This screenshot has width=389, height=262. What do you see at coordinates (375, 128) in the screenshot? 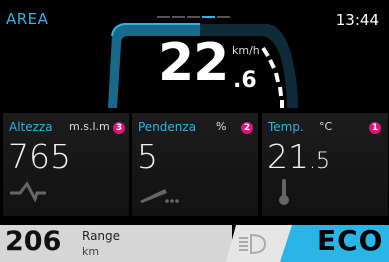
I see `temperature-badge: 1` at bounding box center [375, 128].